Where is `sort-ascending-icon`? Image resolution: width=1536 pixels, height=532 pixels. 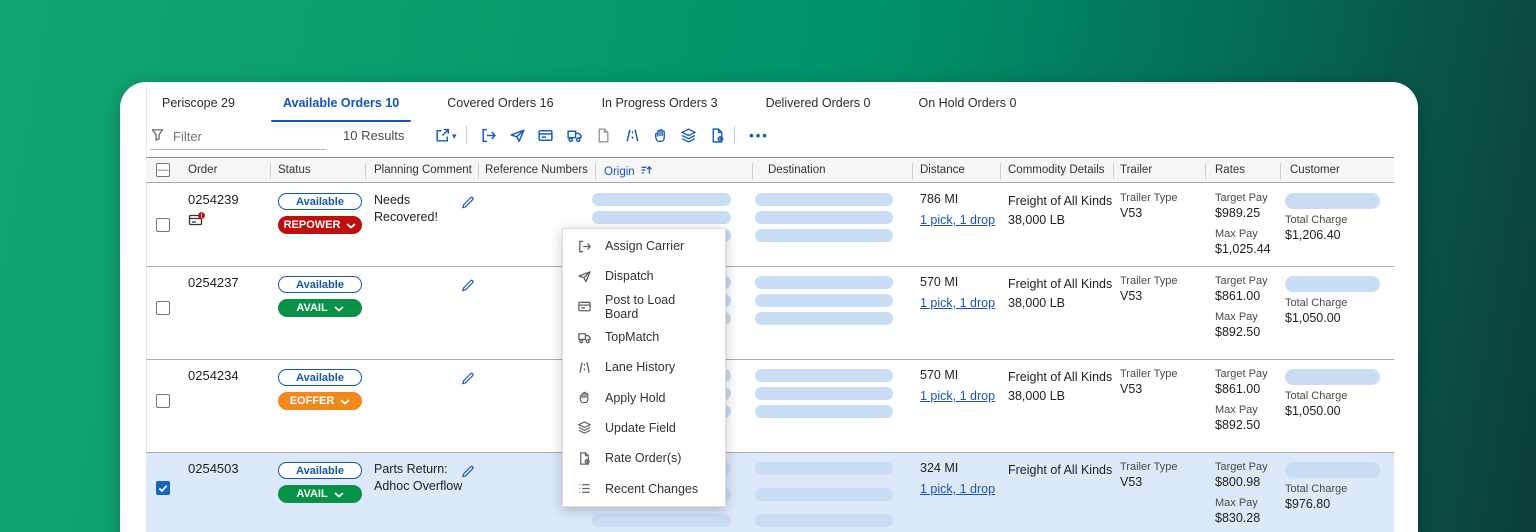
sort-ascending-icon is located at coordinates (646, 172).